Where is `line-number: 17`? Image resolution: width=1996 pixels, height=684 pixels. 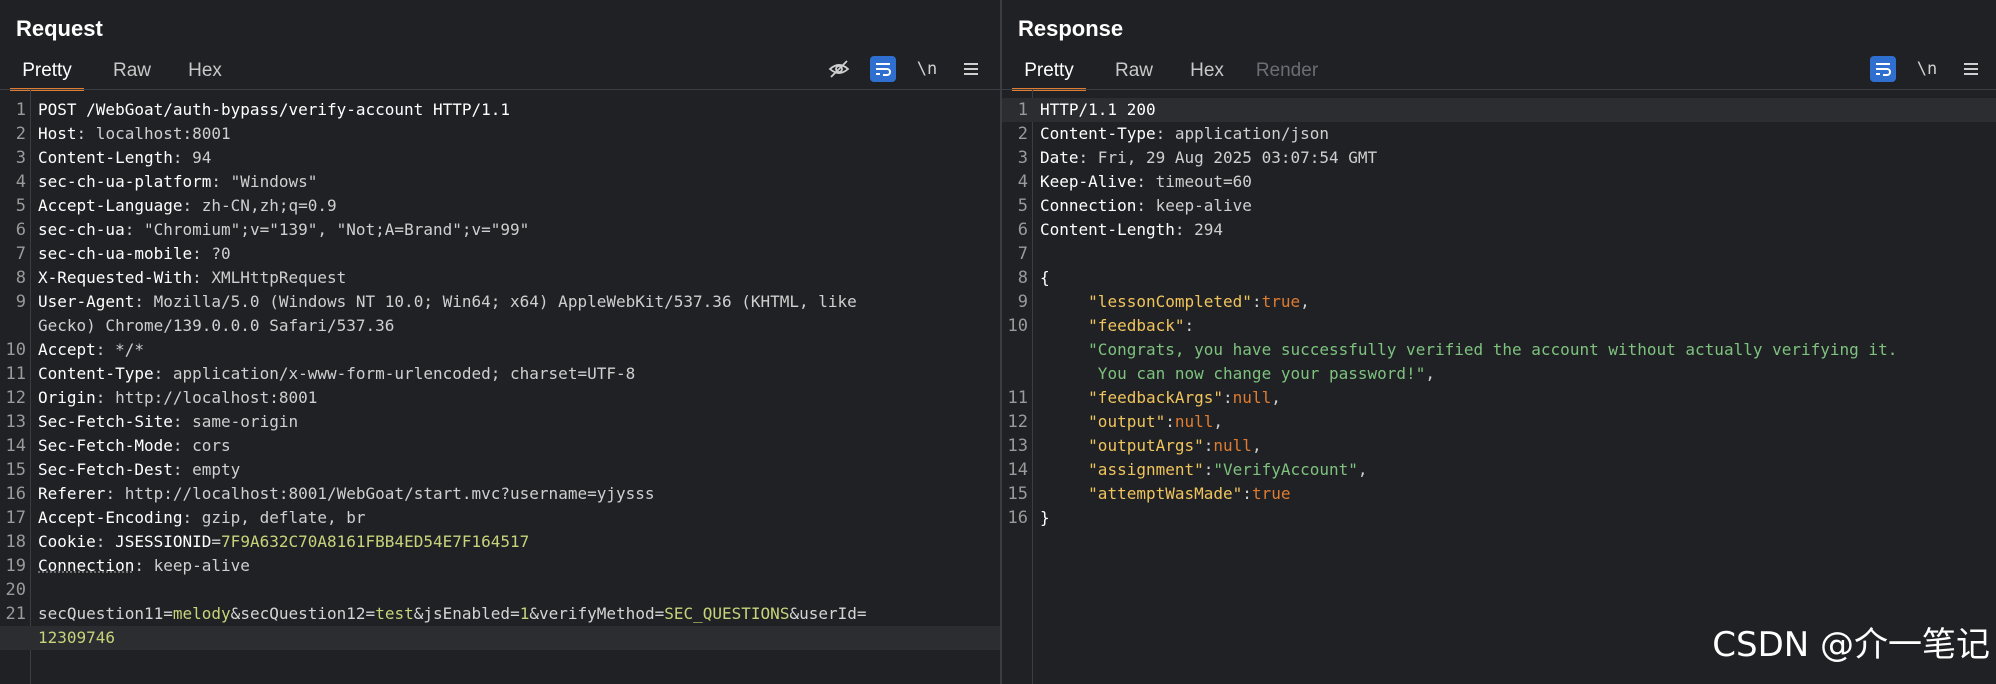
line-number: 17 is located at coordinates (15, 518).